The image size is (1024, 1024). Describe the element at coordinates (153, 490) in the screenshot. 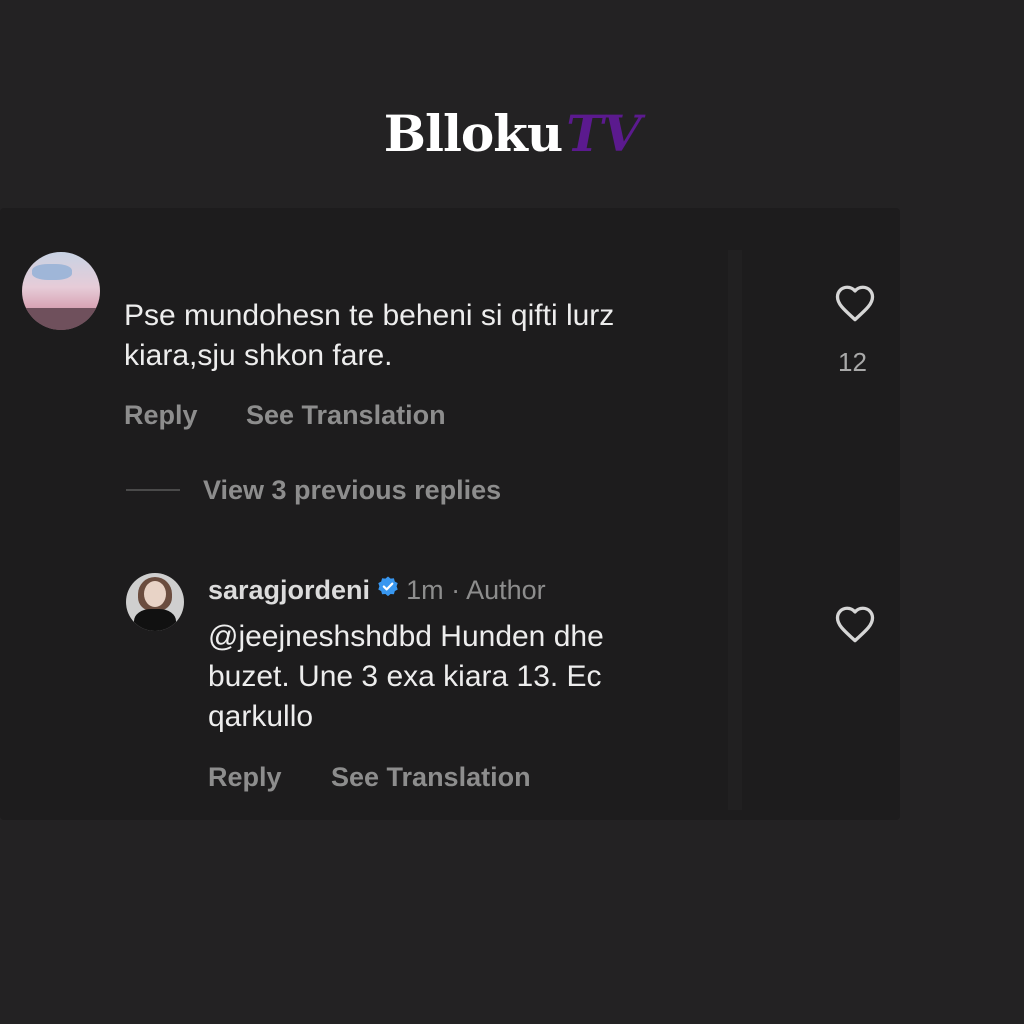

I see `replies-divider-line` at that location.